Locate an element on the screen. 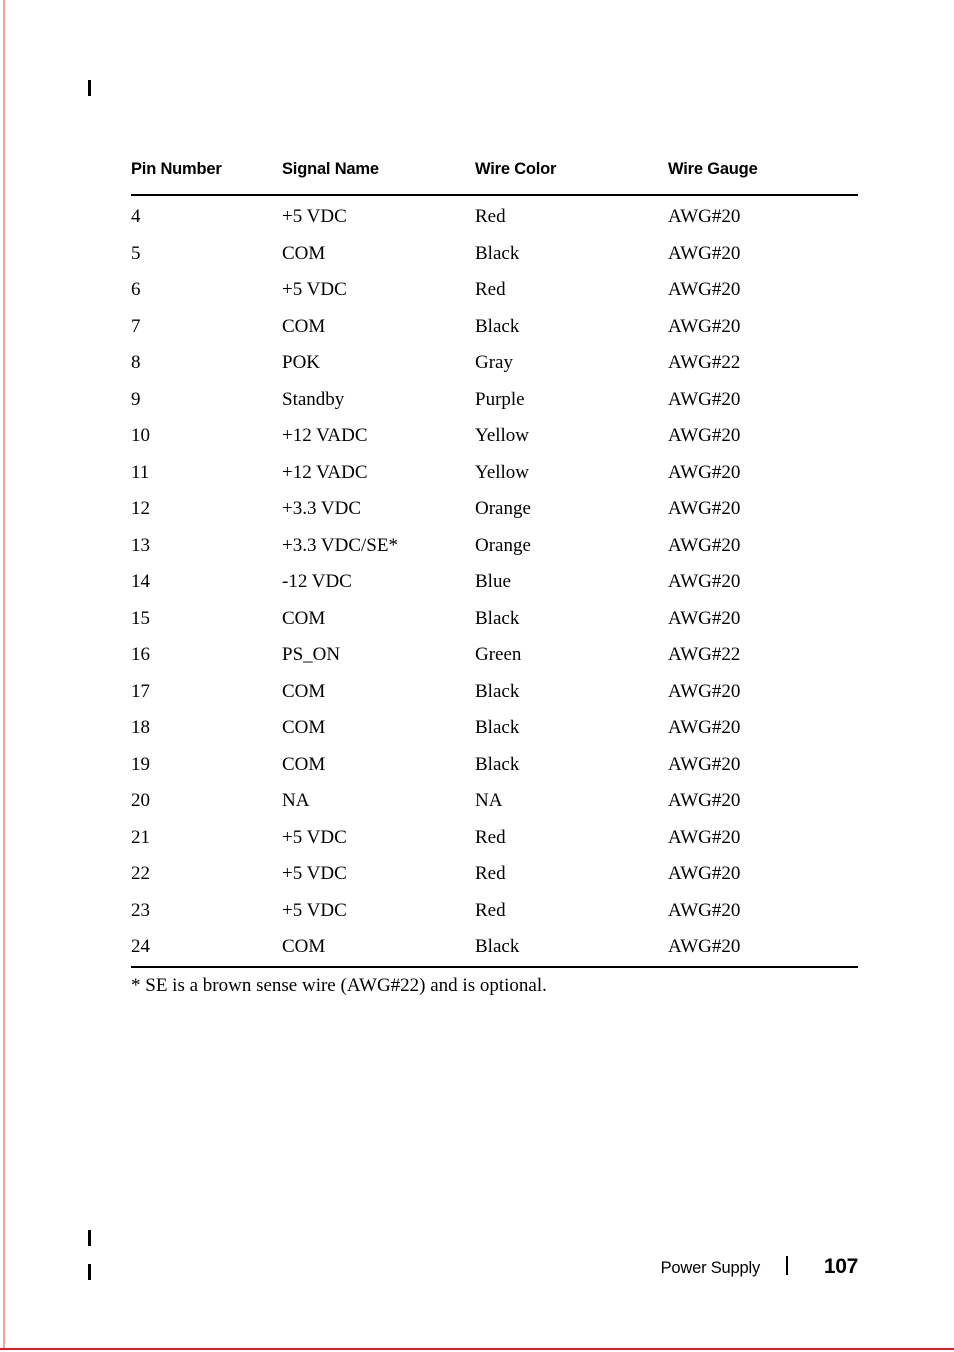 The image size is (954, 1352). cell-signal-name: -12 VDC is located at coordinates (317, 582).